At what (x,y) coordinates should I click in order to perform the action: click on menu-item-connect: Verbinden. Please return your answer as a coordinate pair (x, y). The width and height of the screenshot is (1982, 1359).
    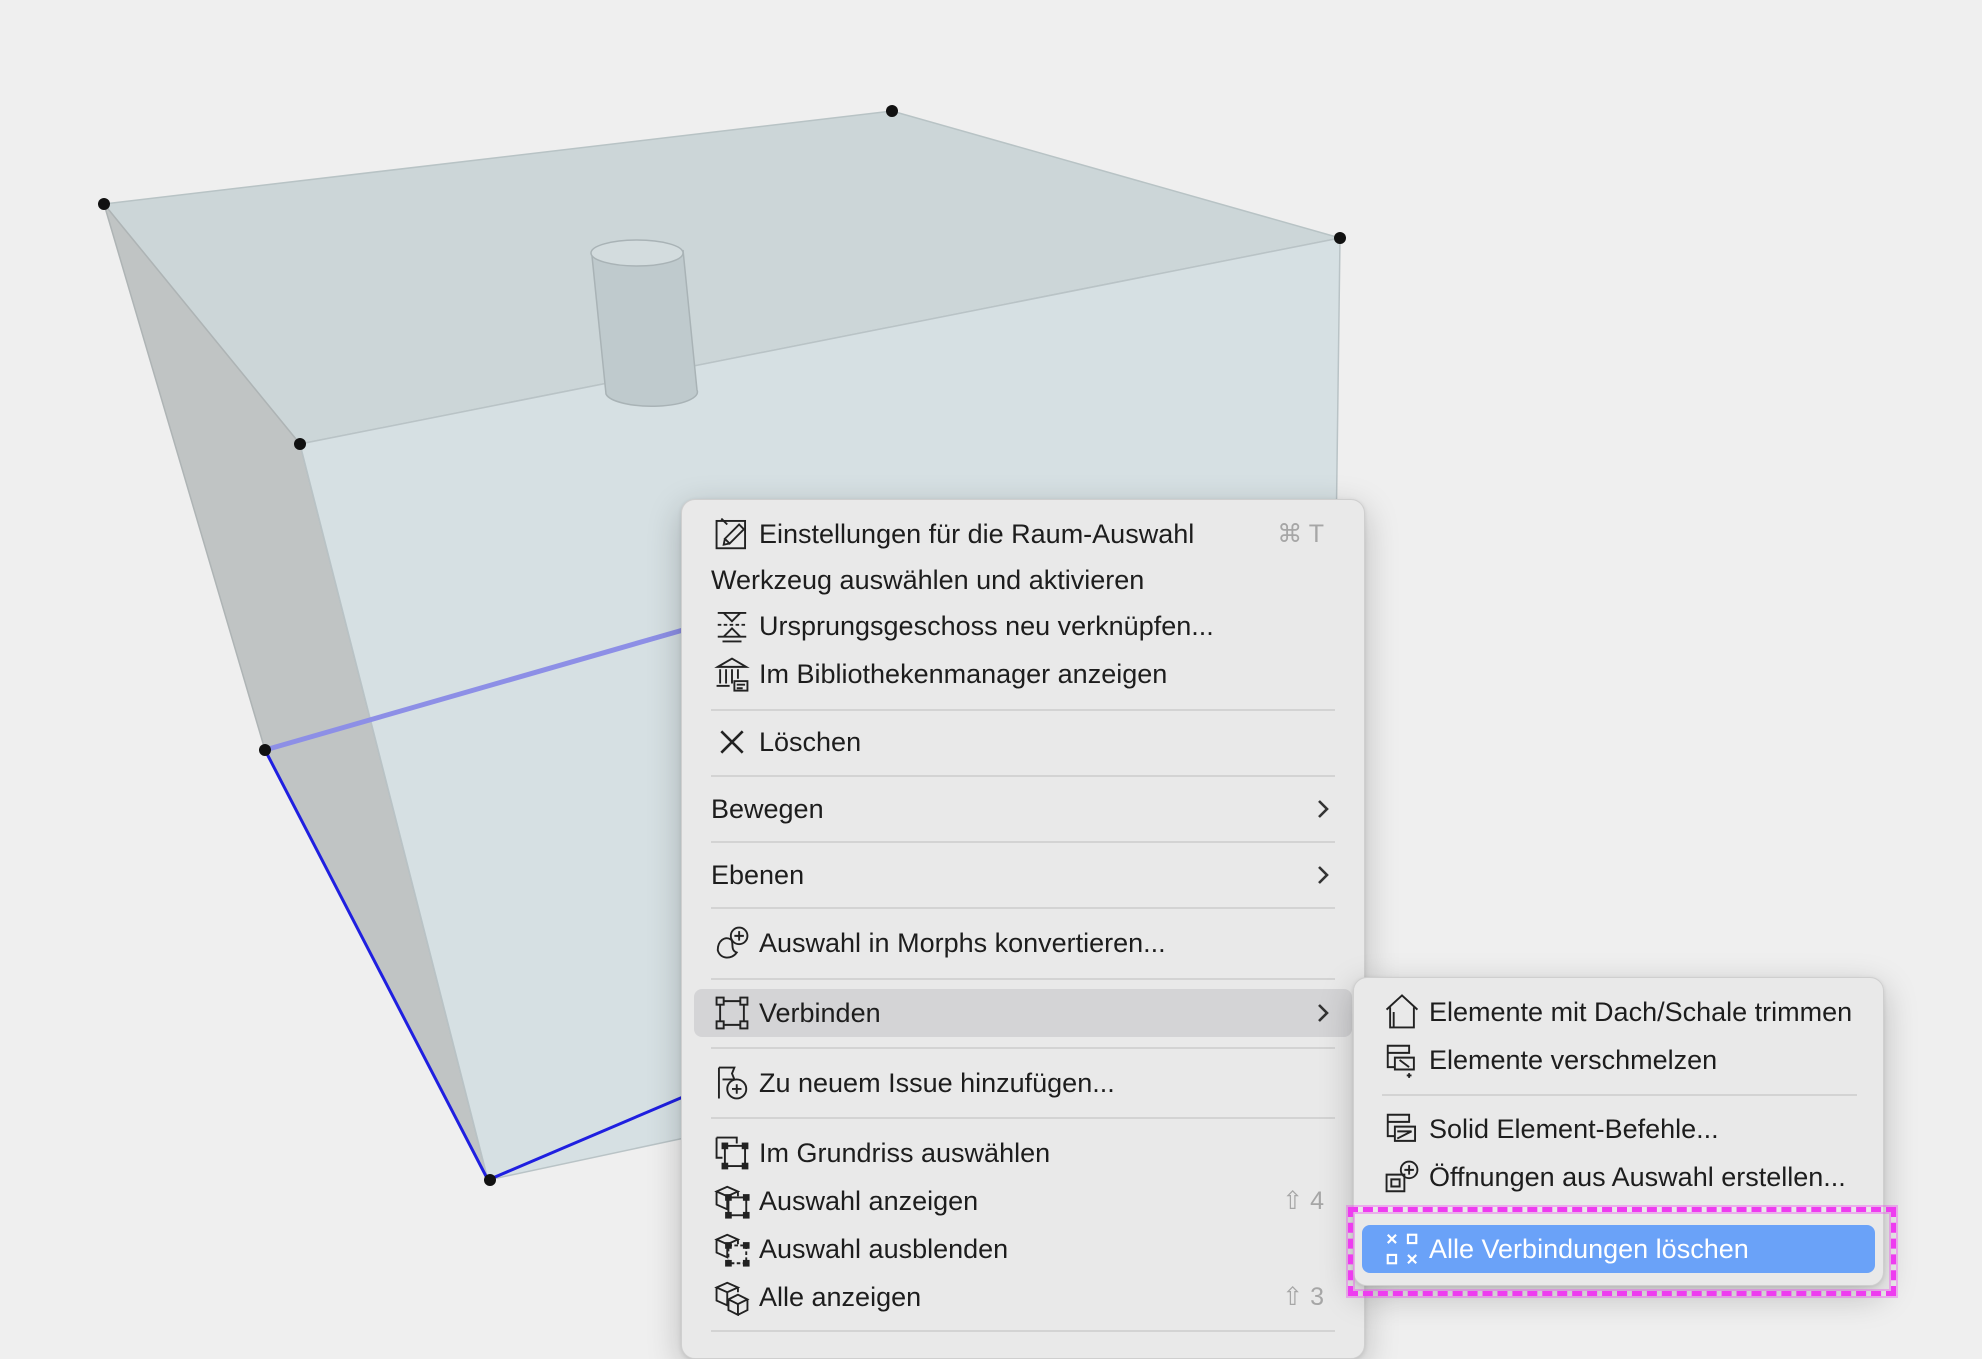
    Looking at the image, I should click on (1023, 1013).